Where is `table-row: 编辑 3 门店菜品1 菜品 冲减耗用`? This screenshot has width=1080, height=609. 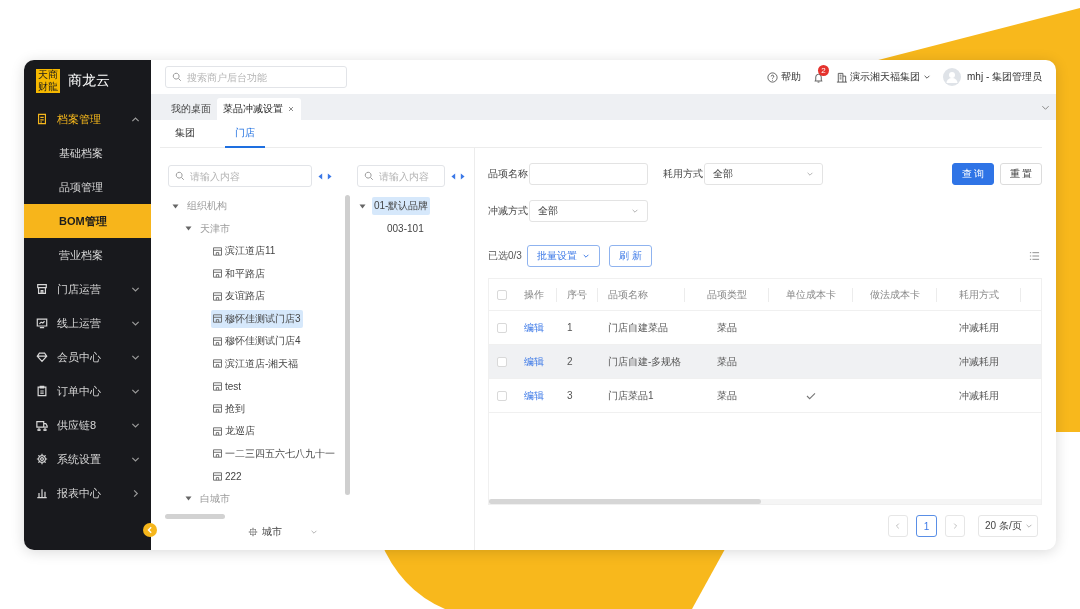
table-row: 编辑 3 门店菜品1 菜品 冲减耗用 is located at coordinates (765, 396).